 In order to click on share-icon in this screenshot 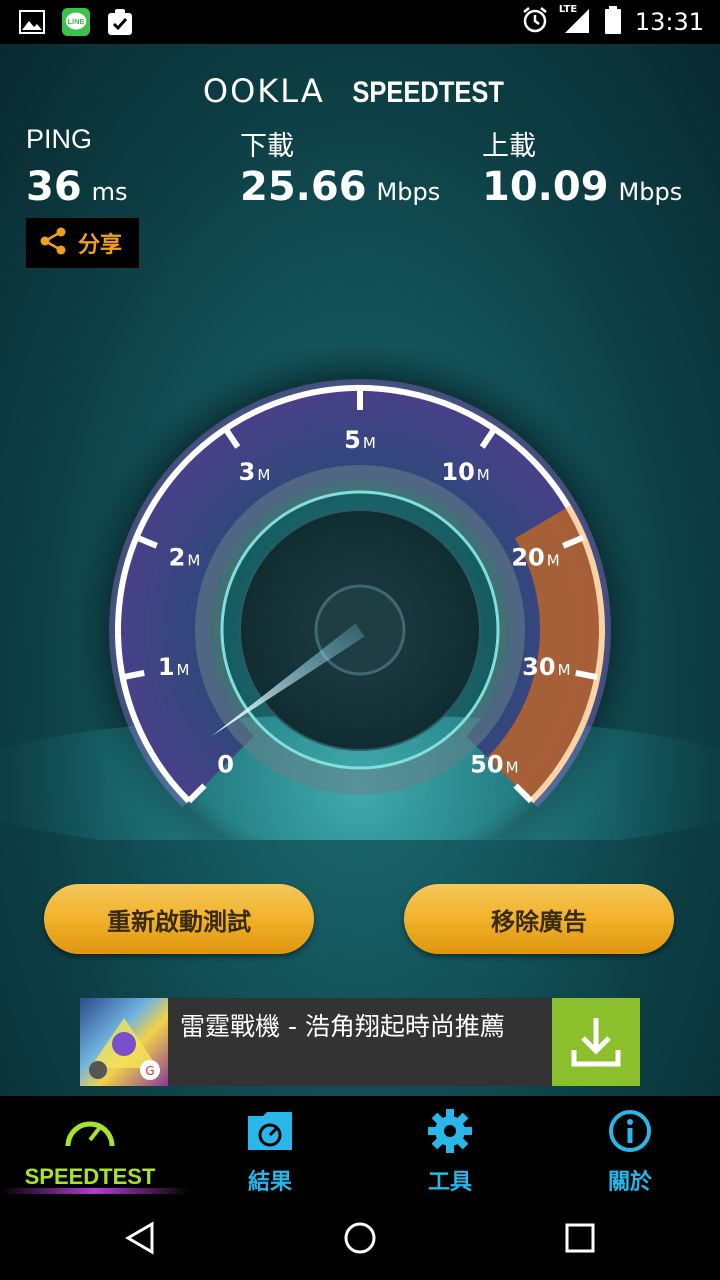, I will do `click(53, 243)`.